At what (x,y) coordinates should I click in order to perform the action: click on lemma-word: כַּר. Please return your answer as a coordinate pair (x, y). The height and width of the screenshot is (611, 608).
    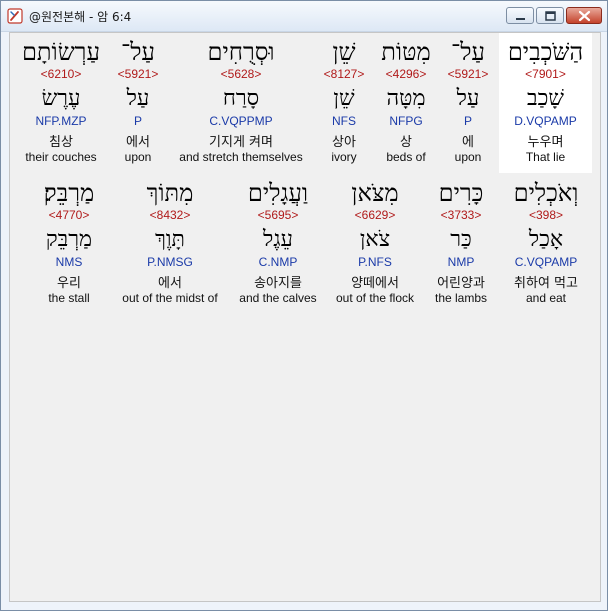
    Looking at the image, I should click on (461, 239).